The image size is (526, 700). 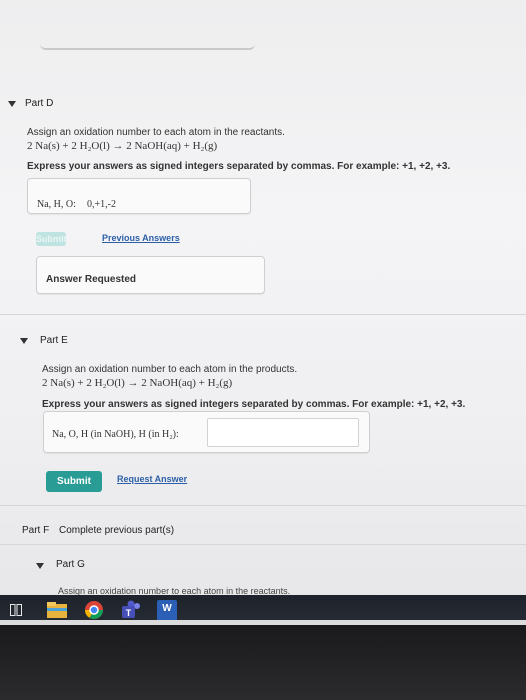 What do you see at coordinates (24, 341) in the screenshot?
I see `part-e-collapse-caret-icon` at bounding box center [24, 341].